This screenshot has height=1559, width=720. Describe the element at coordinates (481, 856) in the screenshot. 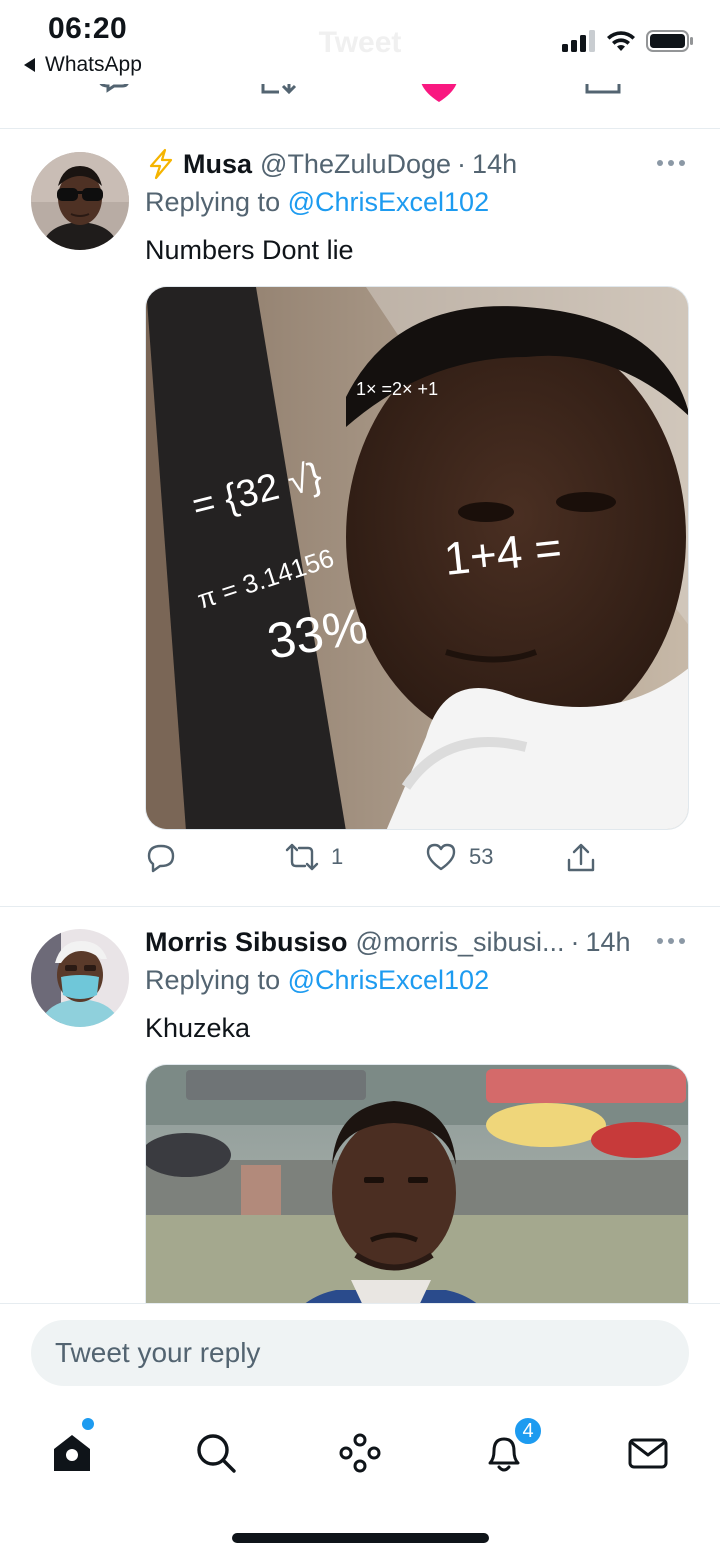

I see `like-count: 53` at that location.